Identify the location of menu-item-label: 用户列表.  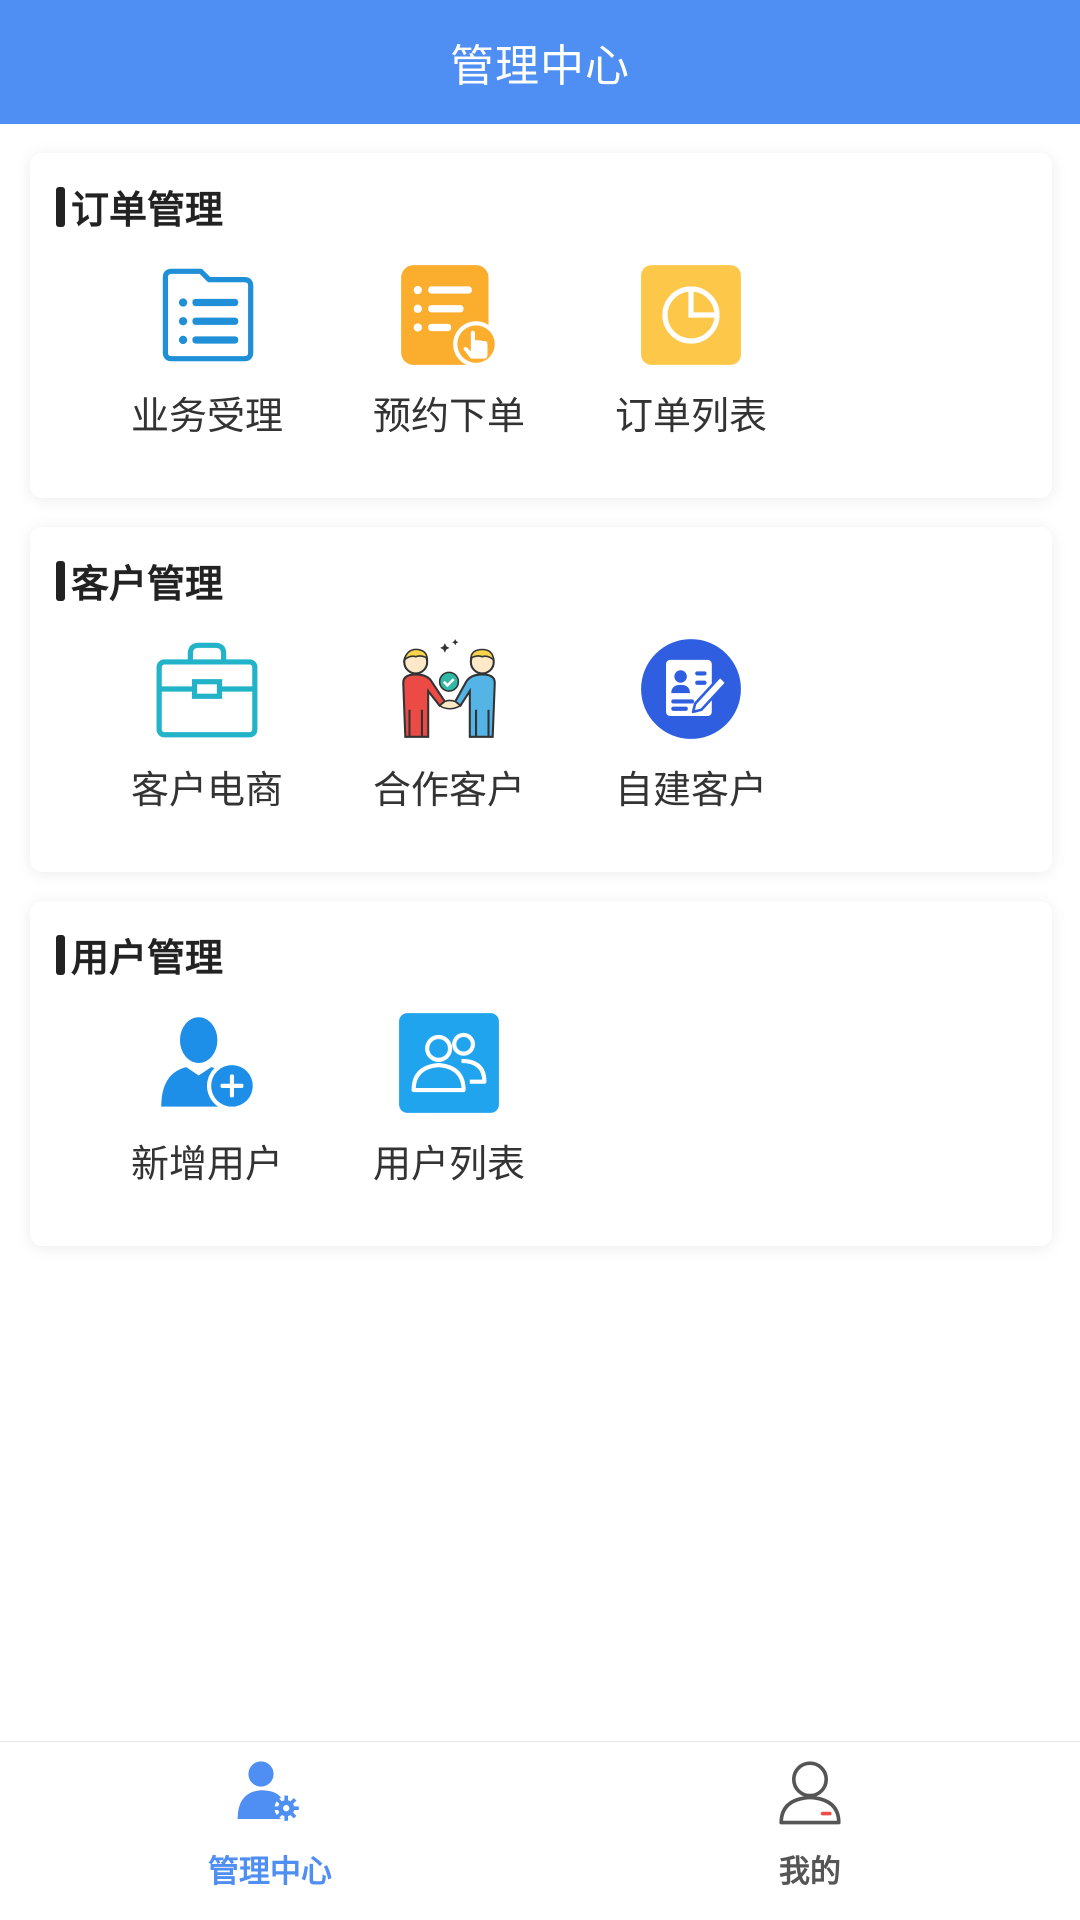
(448, 1164).